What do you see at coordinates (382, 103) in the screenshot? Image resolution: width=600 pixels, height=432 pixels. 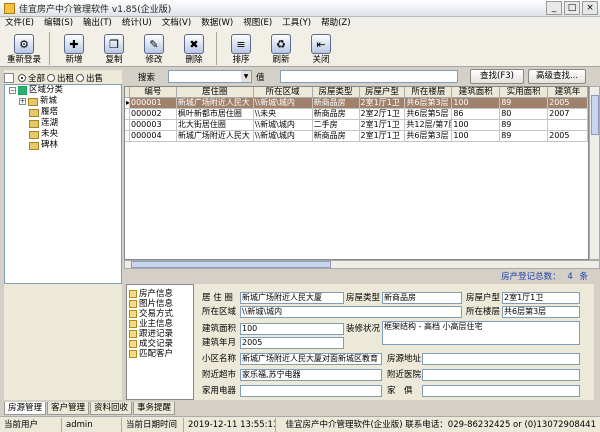 I see `table-cell: 2室1厅1卫` at bounding box center [382, 103].